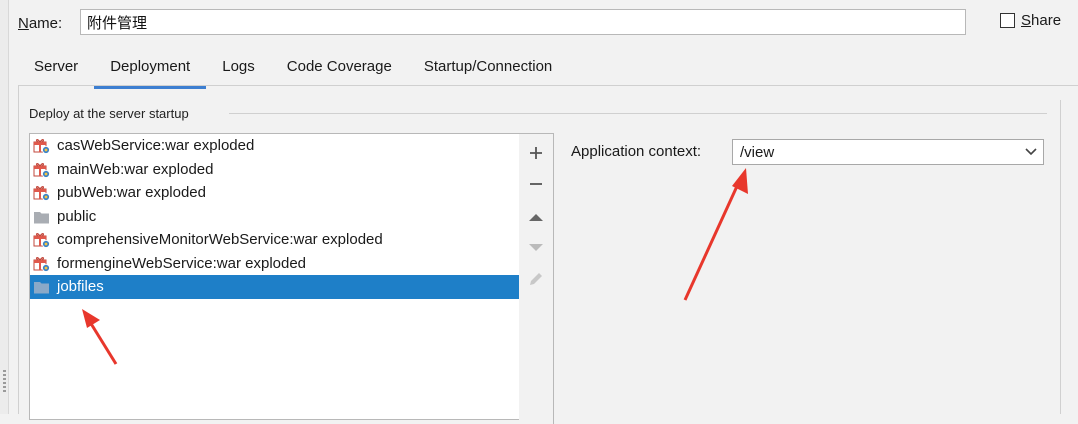 The width and height of the screenshot is (1078, 424). What do you see at coordinates (131, 193) in the screenshot?
I see `list-item-label: pubWeb:war exploded` at bounding box center [131, 193].